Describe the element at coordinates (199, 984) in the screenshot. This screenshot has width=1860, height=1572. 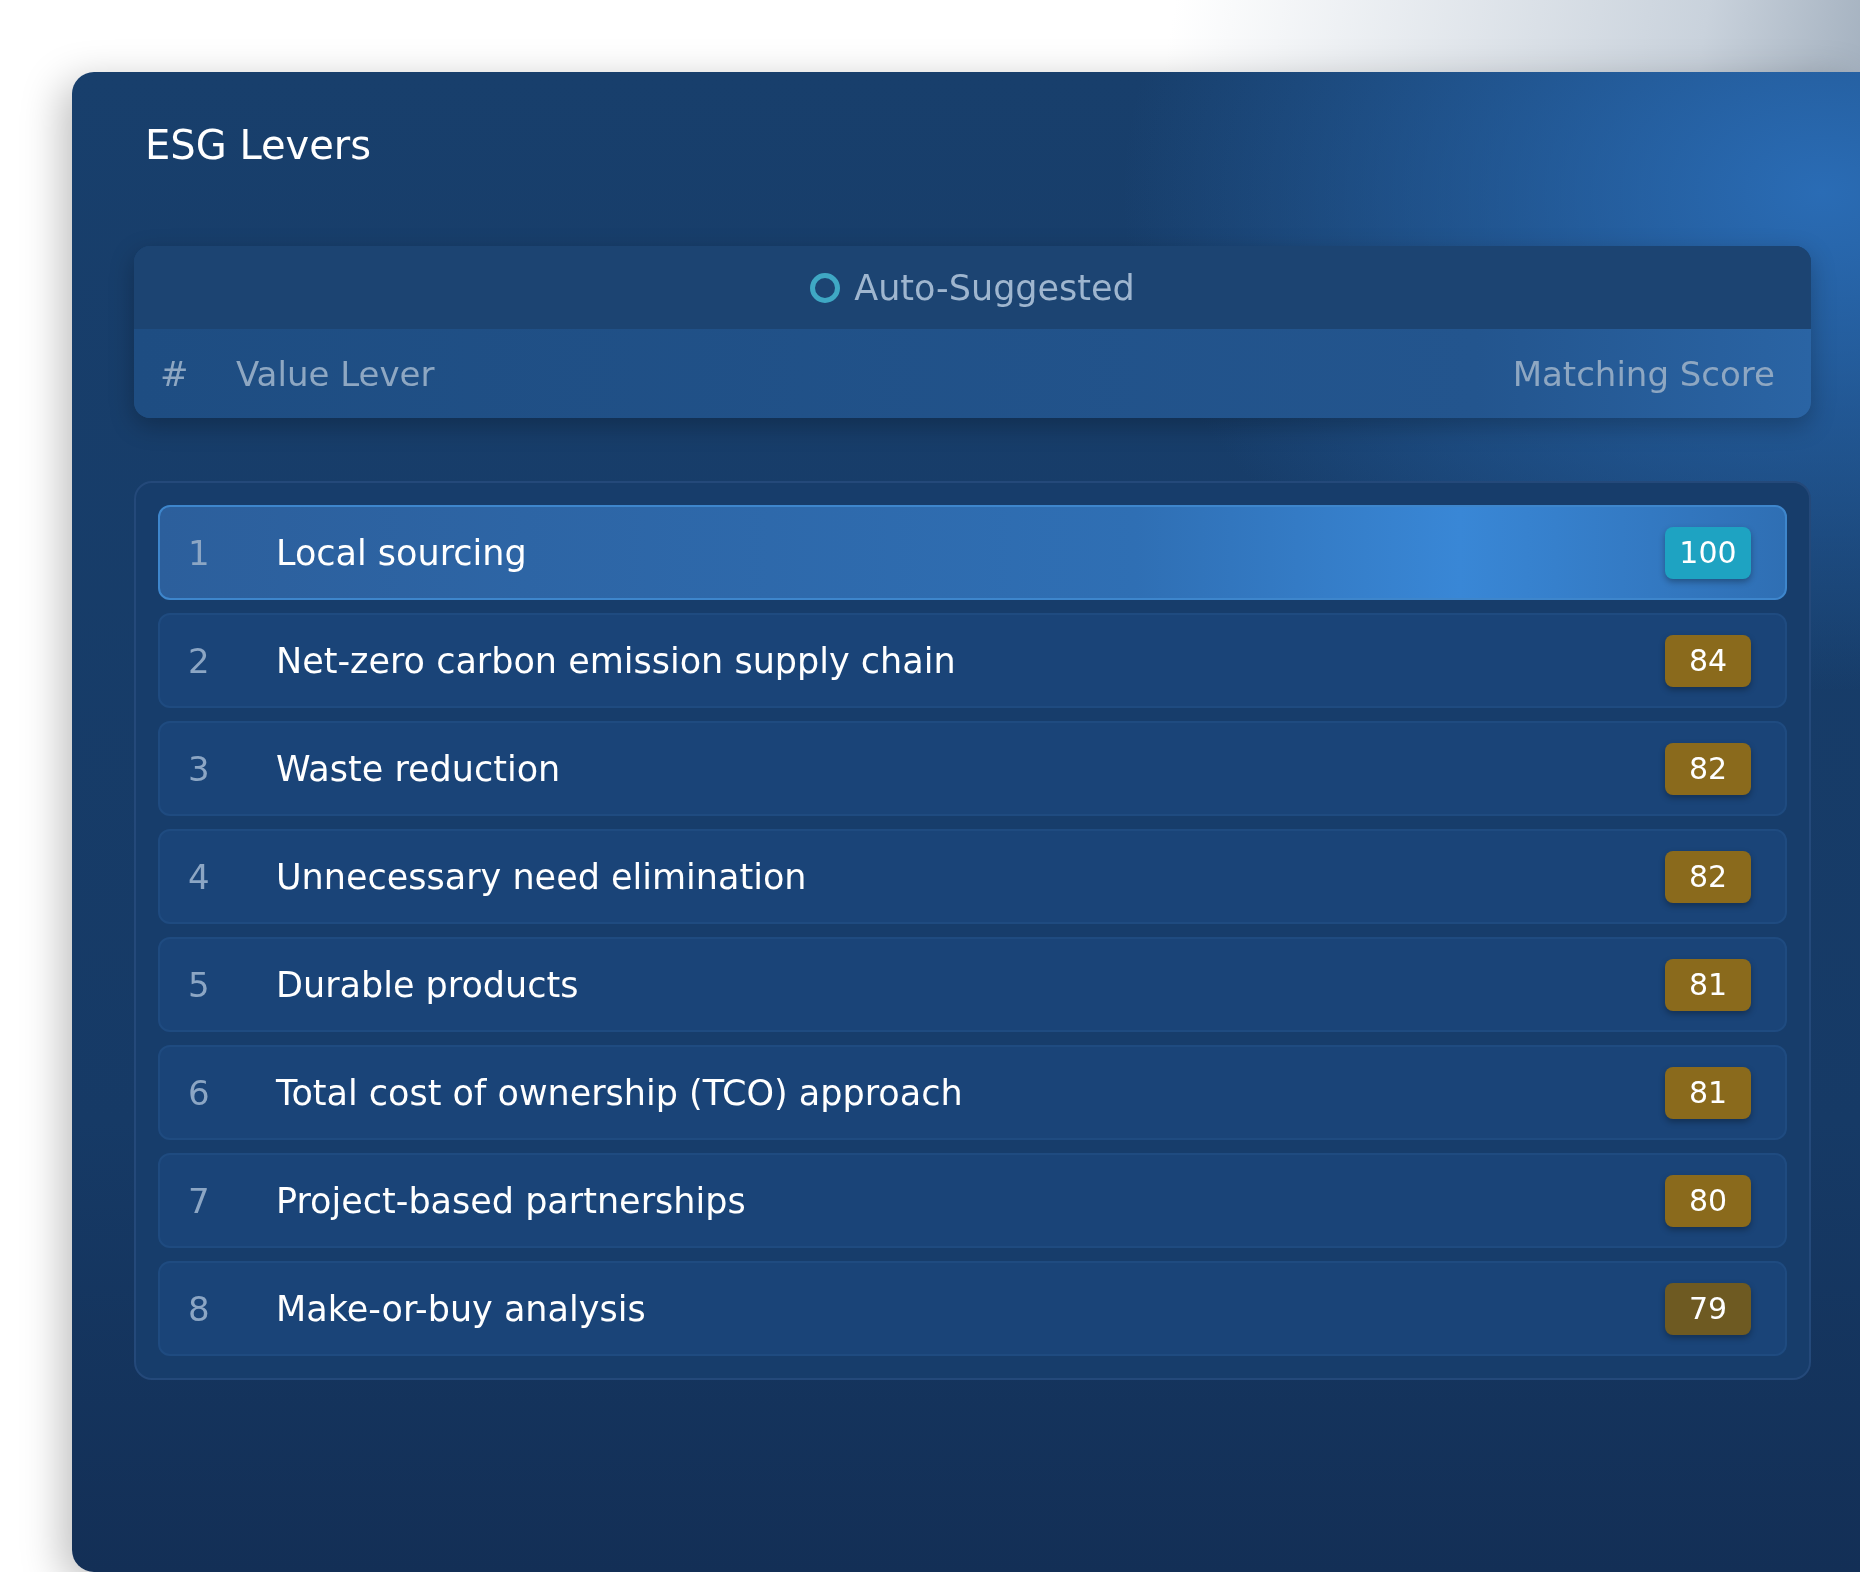
I see `row-number: 5` at that location.